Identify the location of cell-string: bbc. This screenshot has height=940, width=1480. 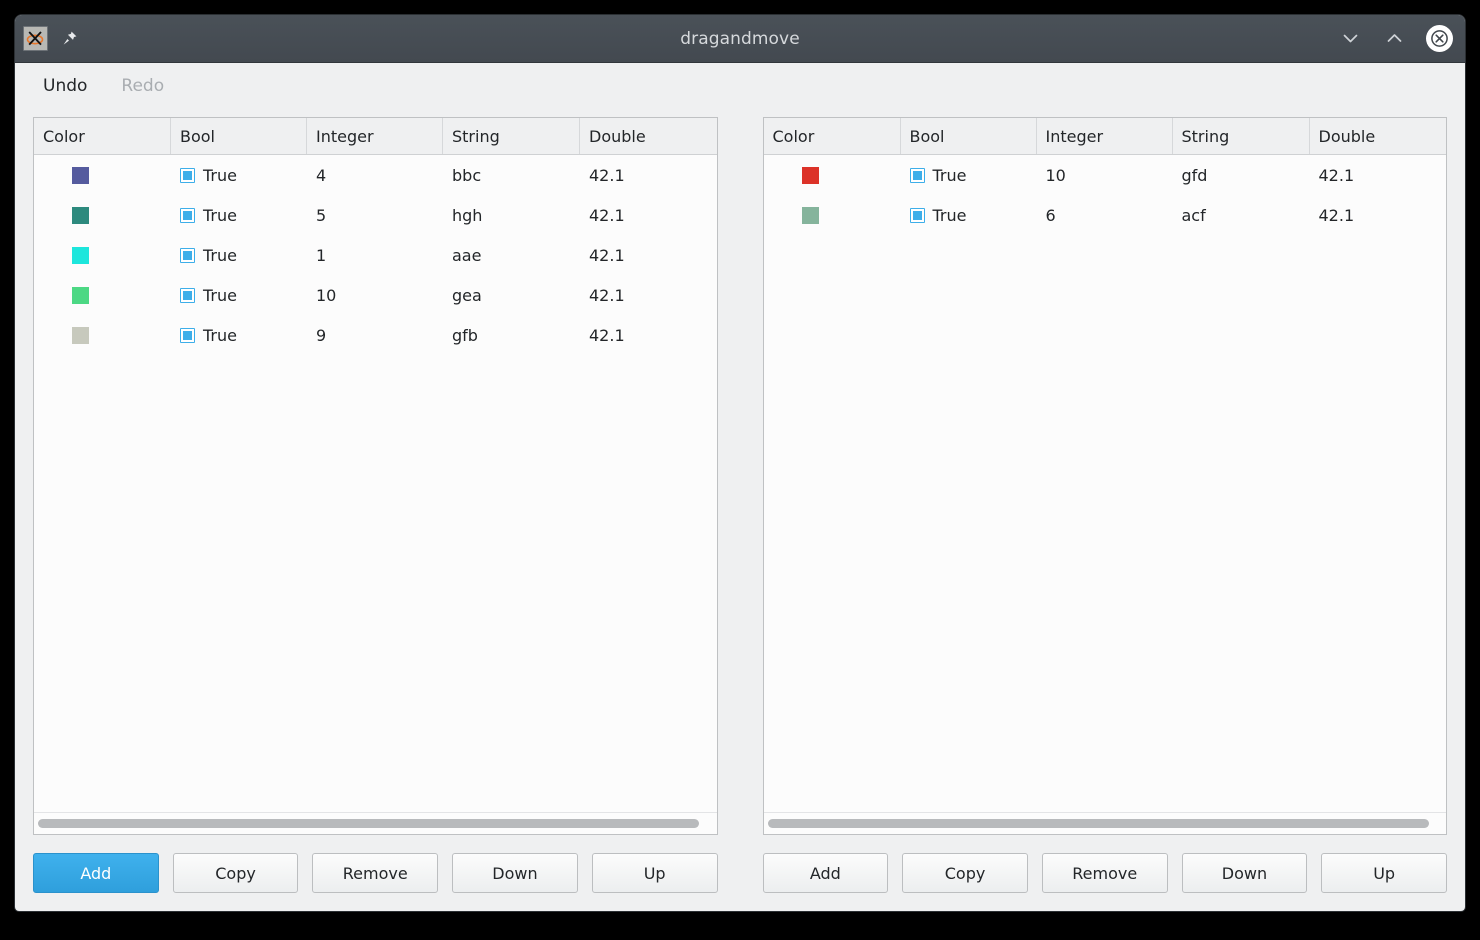
(511, 175).